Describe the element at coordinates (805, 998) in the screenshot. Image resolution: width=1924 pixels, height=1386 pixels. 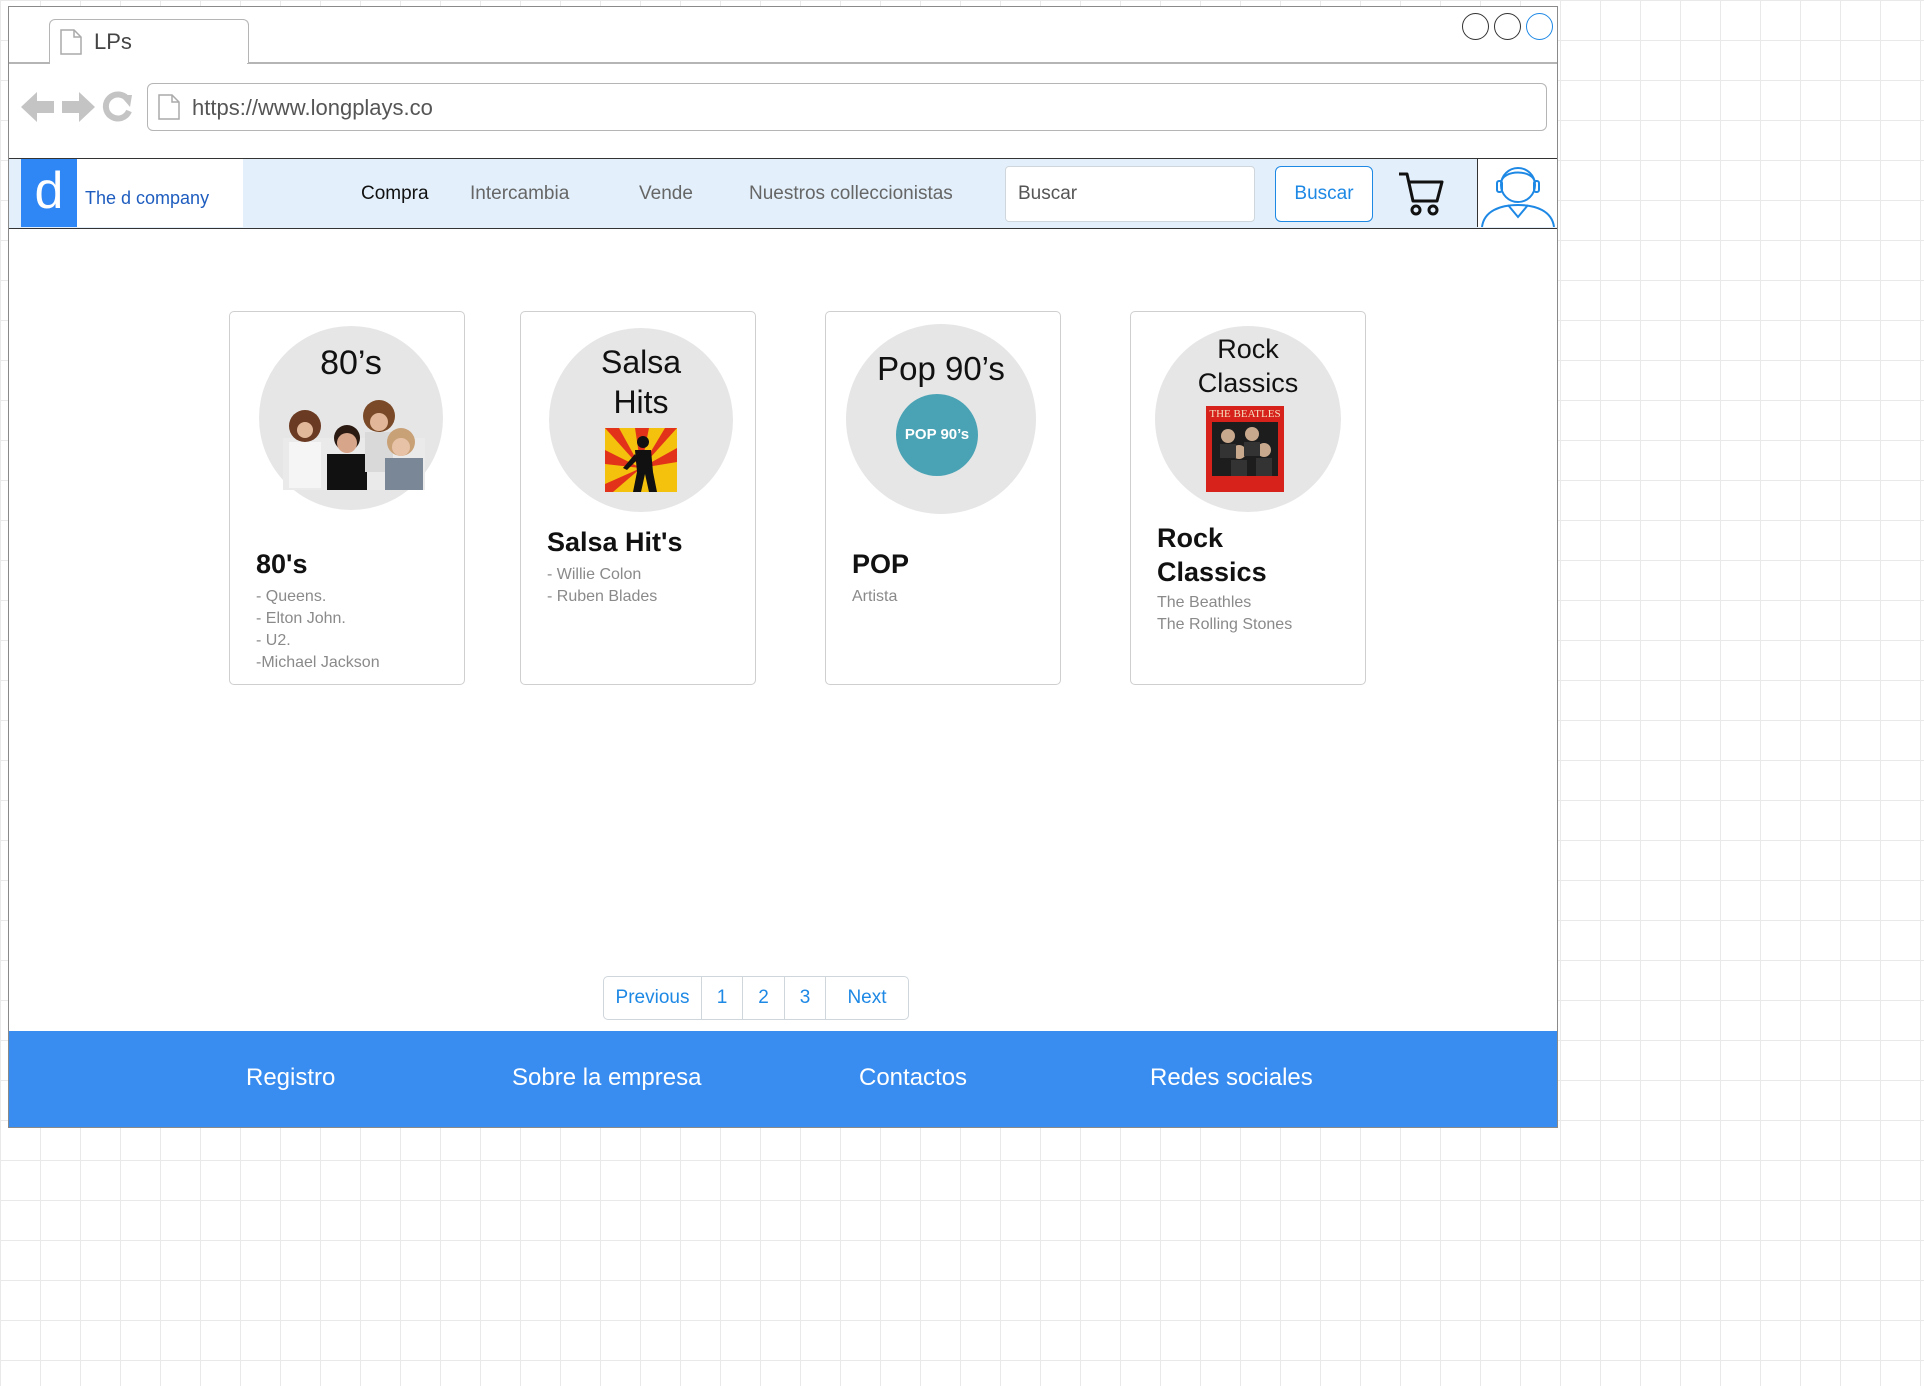
I see `pagination-page-3: 3` at that location.